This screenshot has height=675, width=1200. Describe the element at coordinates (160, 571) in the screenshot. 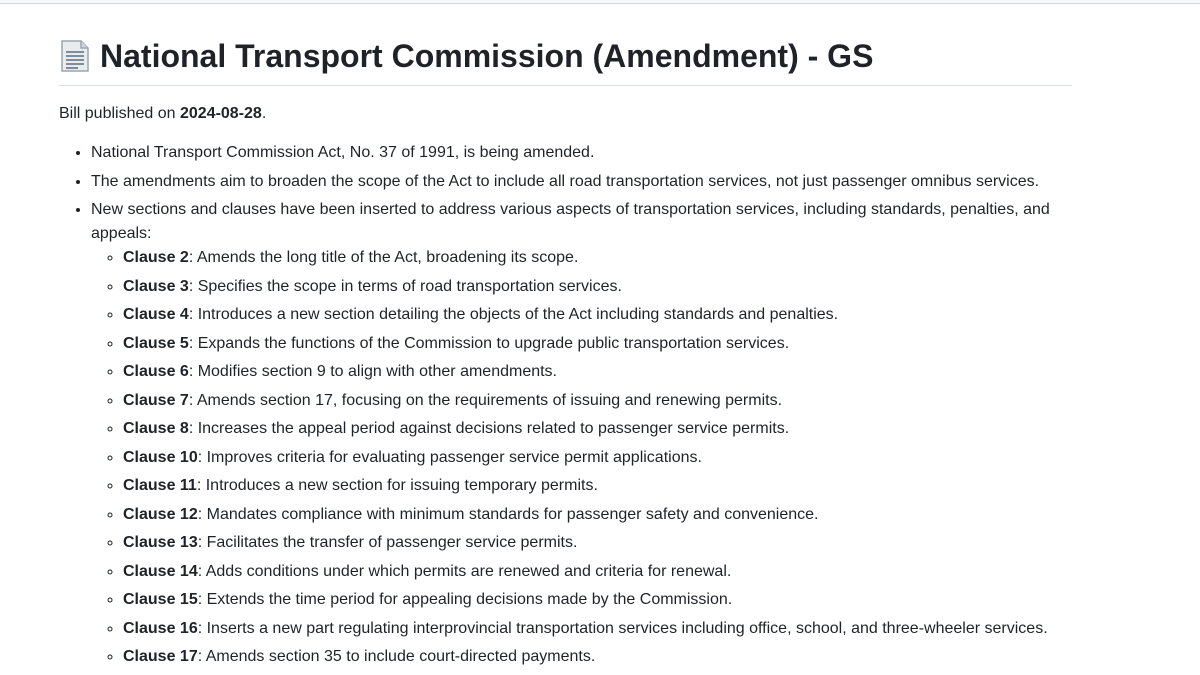

I see `clause-label: Clause 14` at that location.